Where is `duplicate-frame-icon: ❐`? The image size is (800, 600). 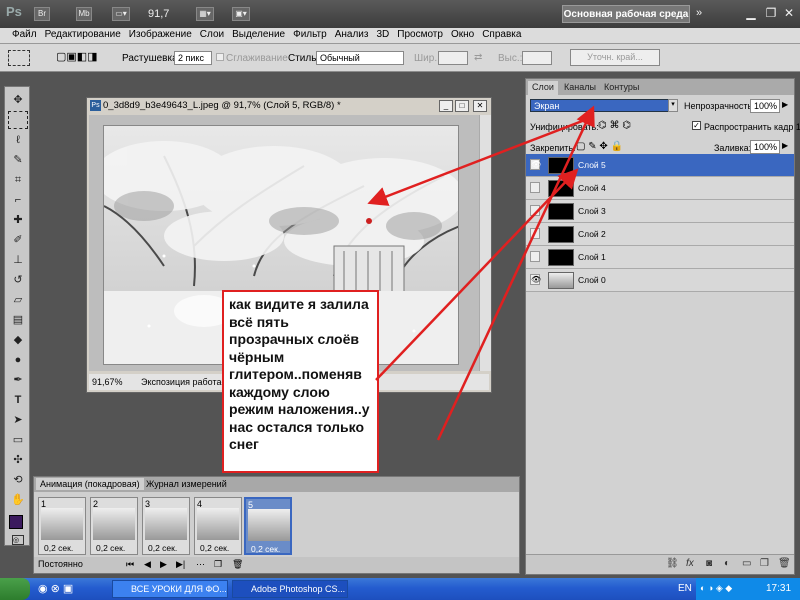
duplicate-frame-icon: ❐ is located at coordinates (218, 564).